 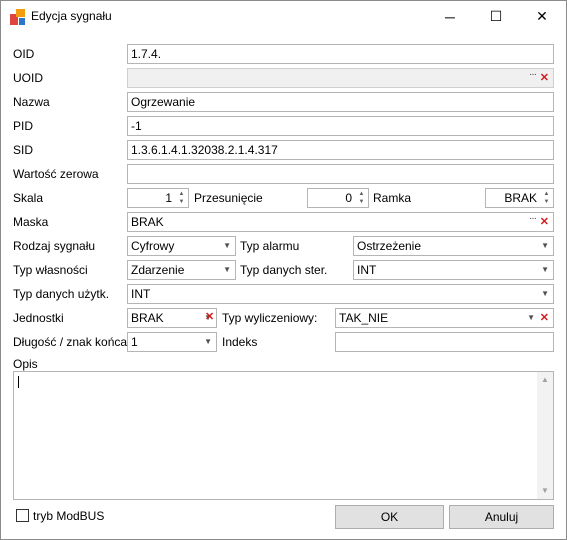 I want to click on typ-wyliczeniowy-clear-icon: ✕, so click(x=544, y=318).